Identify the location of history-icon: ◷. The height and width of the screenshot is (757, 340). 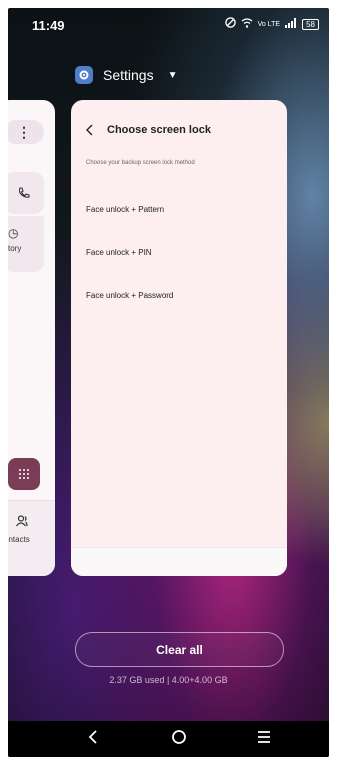
(13, 233).